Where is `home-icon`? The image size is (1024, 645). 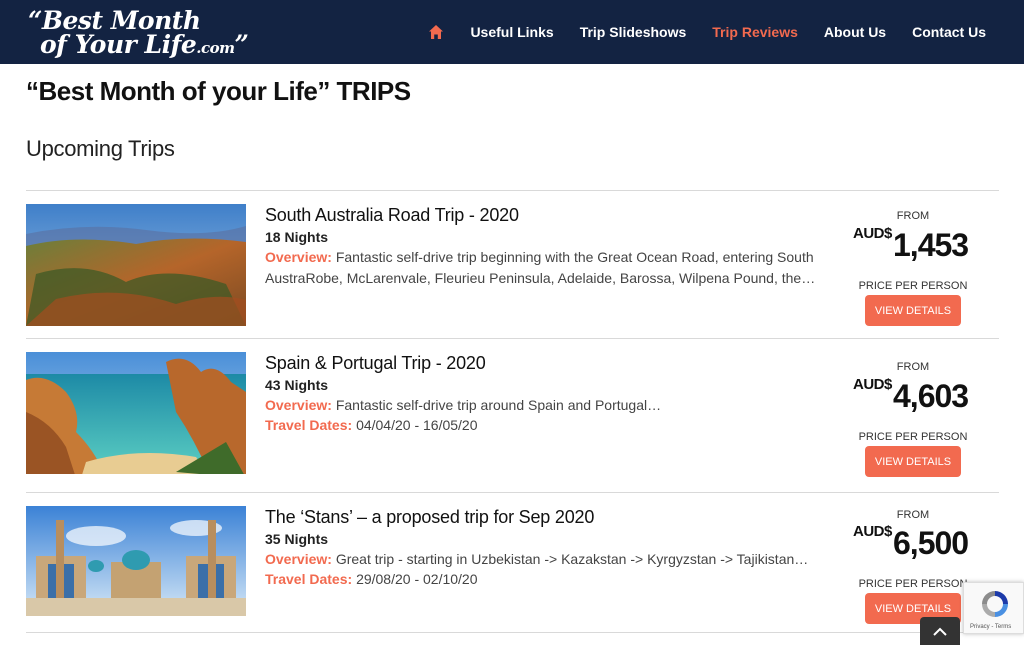
home-icon is located at coordinates (436, 32).